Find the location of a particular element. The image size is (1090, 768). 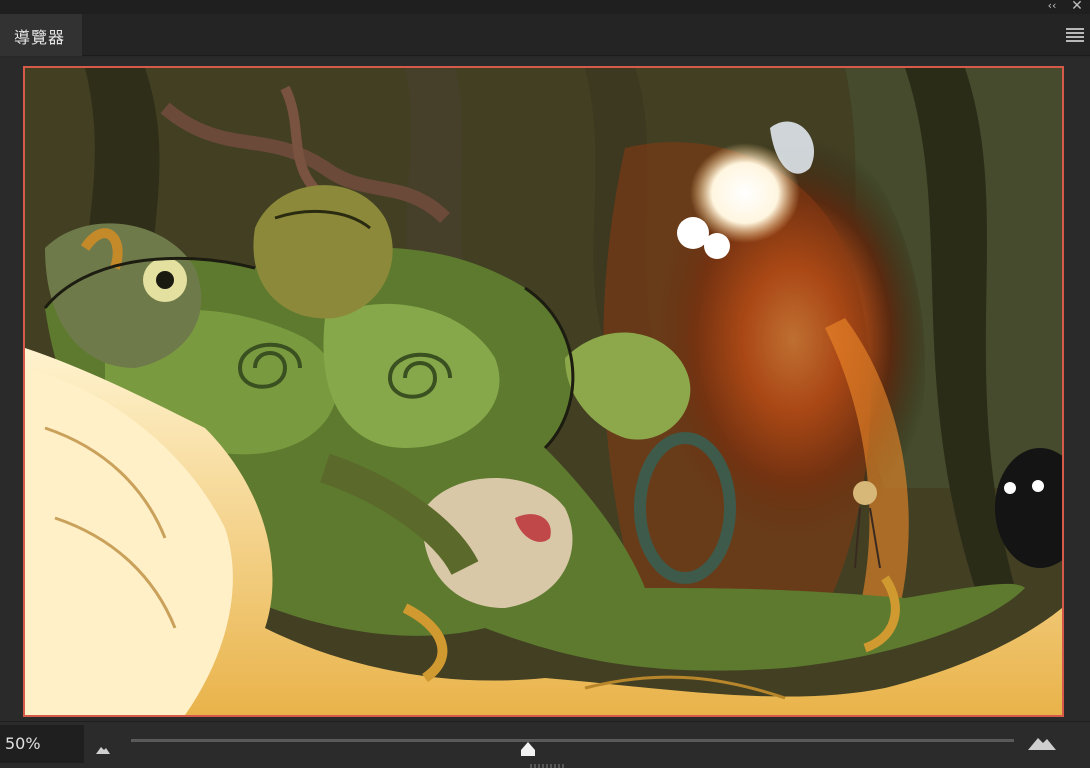

panel-top-strip: ‹‹ ✕ is located at coordinates (545, 7).